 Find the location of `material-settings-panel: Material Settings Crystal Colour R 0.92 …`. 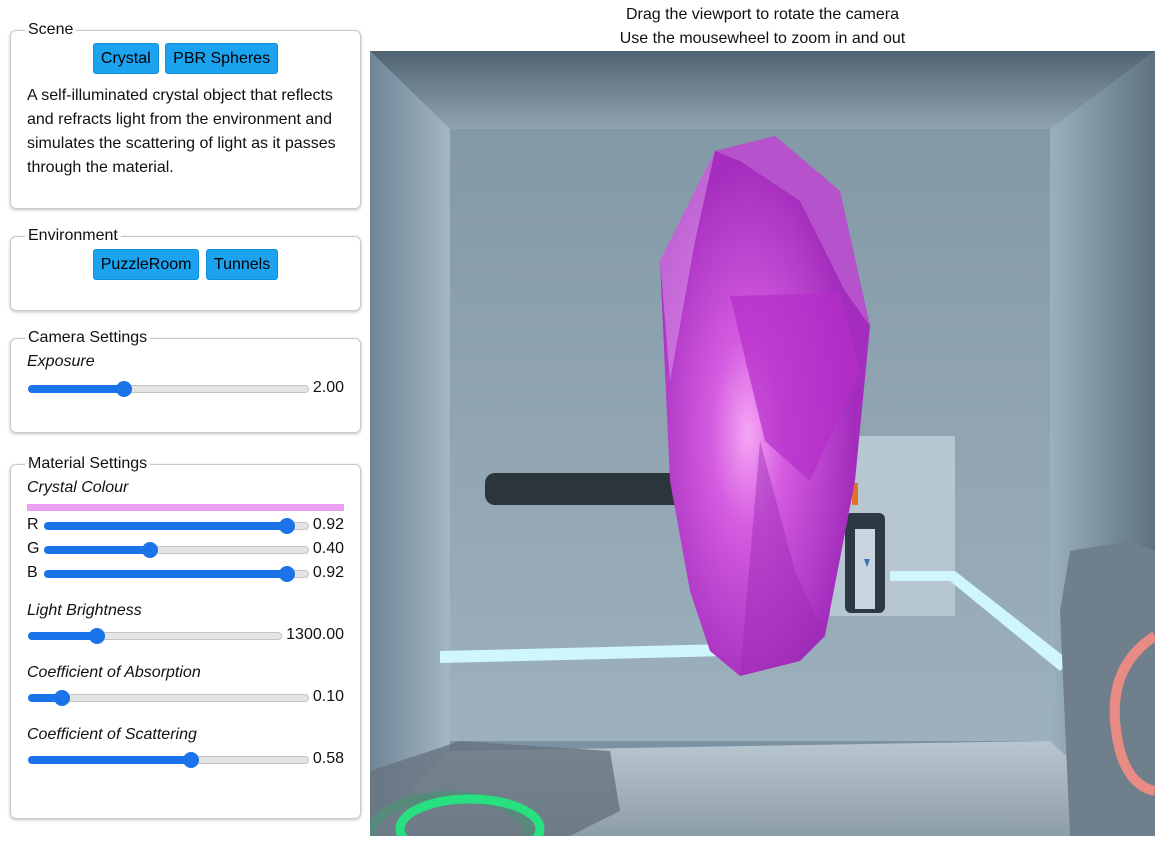

material-settings-panel: Material Settings Crystal Colour R 0.92 … is located at coordinates (185, 637).